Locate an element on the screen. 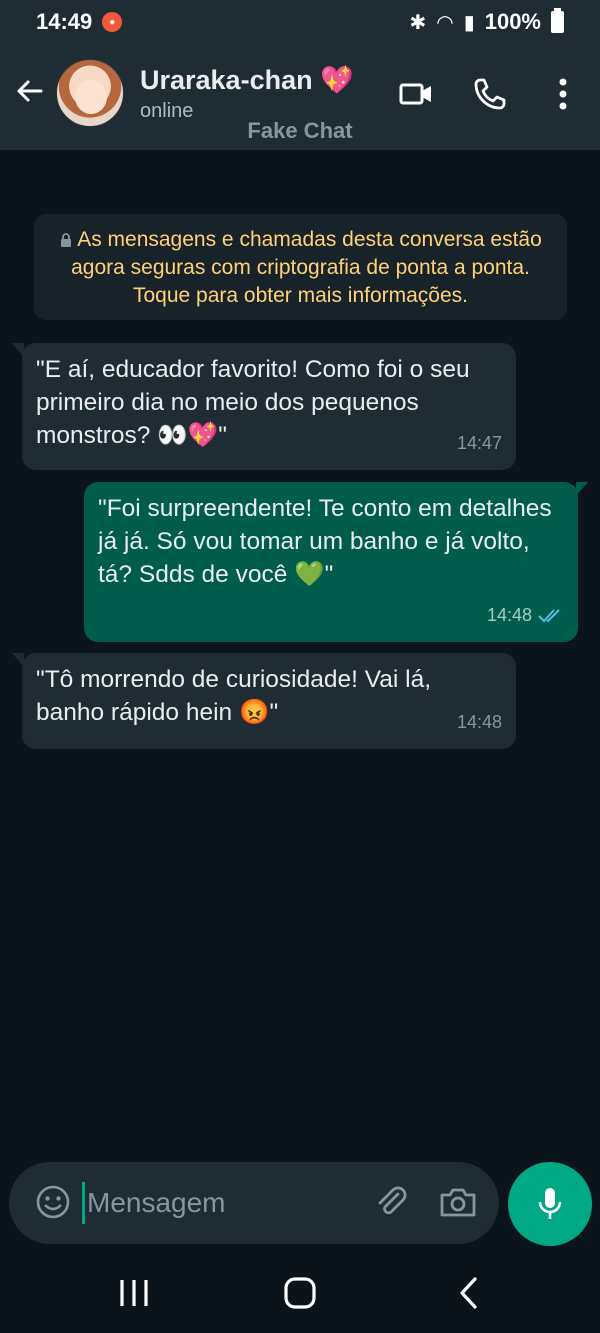 Image resolution: width=600 pixels, height=1333 pixels. home-icon is located at coordinates (300, 1293).